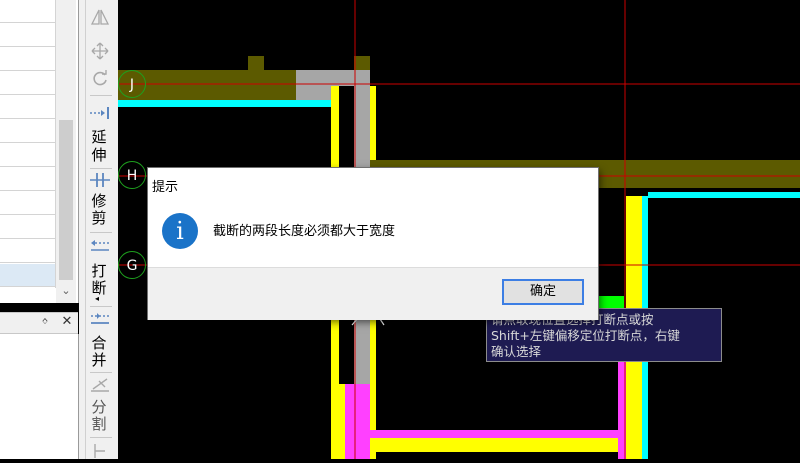  Describe the element at coordinates (99, 424) in the screenshot. I see `split-label-2: 割` at that location.